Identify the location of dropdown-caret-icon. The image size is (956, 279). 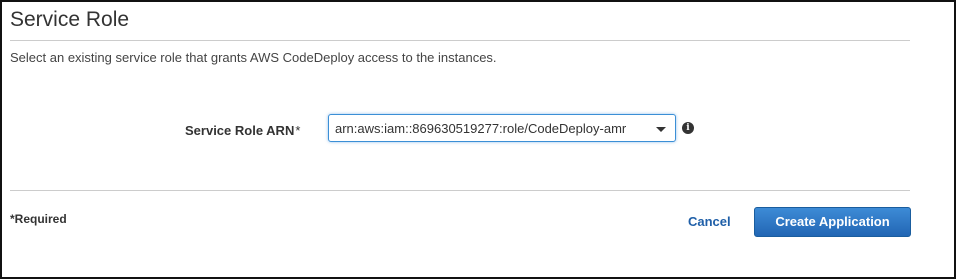
(661, 129).